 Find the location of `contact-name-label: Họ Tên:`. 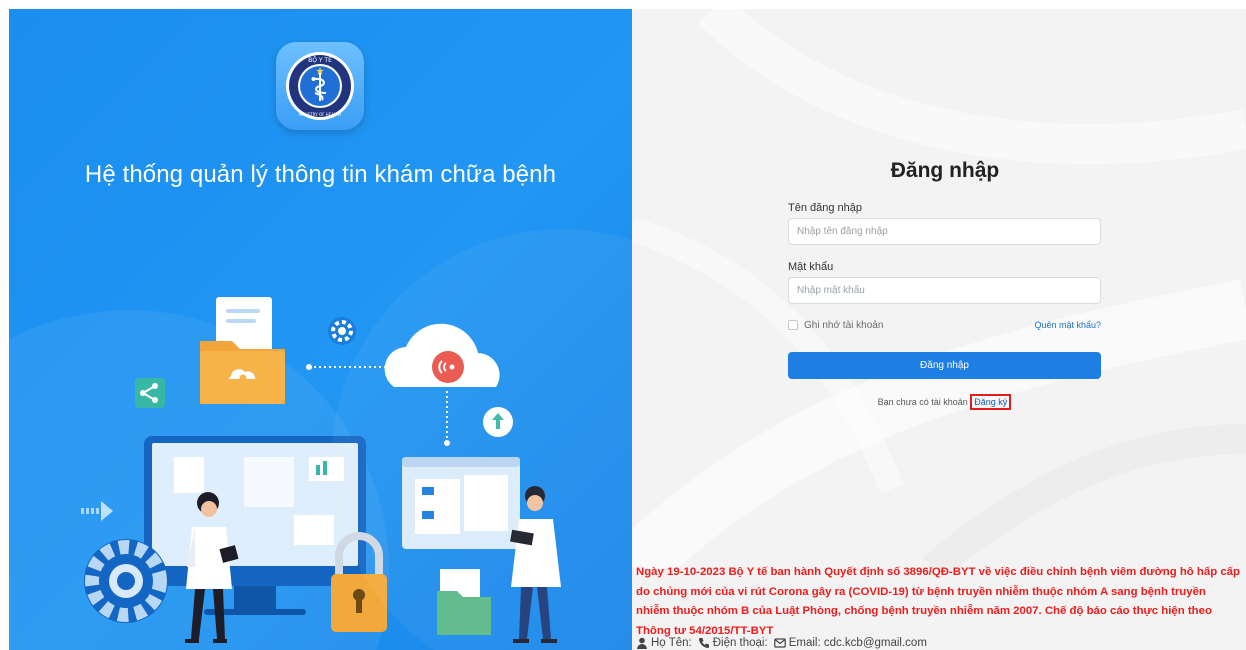

contact-name-label: Họ Tên: is located at coordinates (671, 643).